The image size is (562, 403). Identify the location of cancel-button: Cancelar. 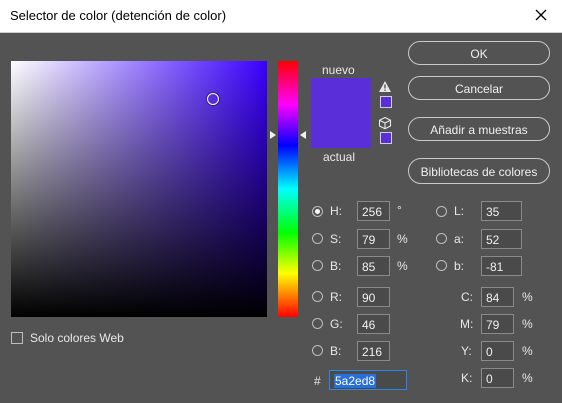
(479, 88).